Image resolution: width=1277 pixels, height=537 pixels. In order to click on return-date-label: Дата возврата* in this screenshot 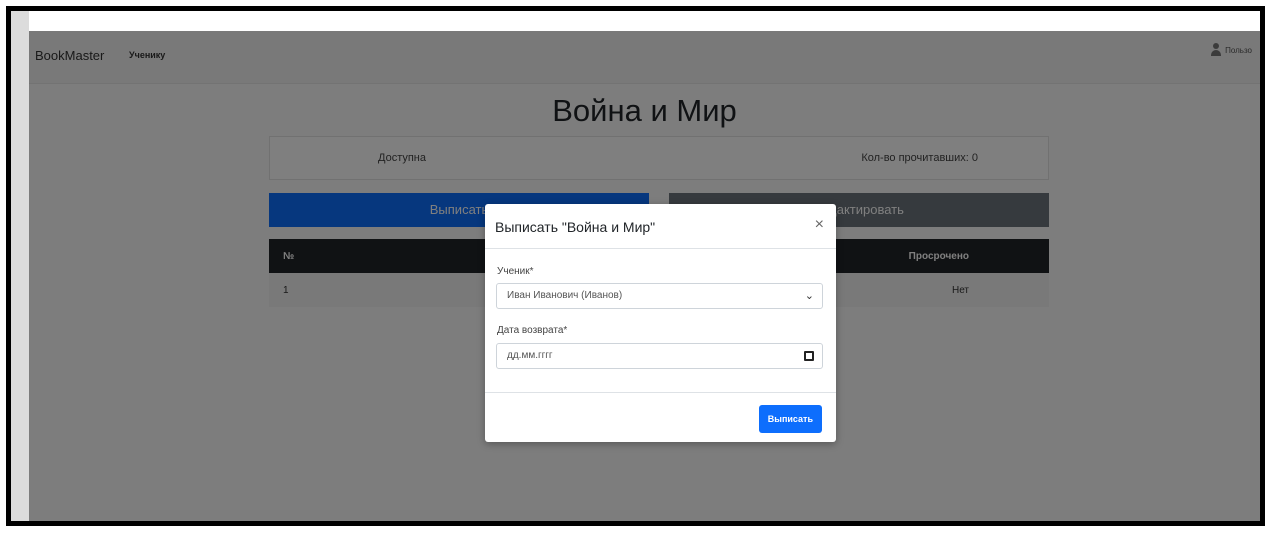, I will do `click(532, 330)`.